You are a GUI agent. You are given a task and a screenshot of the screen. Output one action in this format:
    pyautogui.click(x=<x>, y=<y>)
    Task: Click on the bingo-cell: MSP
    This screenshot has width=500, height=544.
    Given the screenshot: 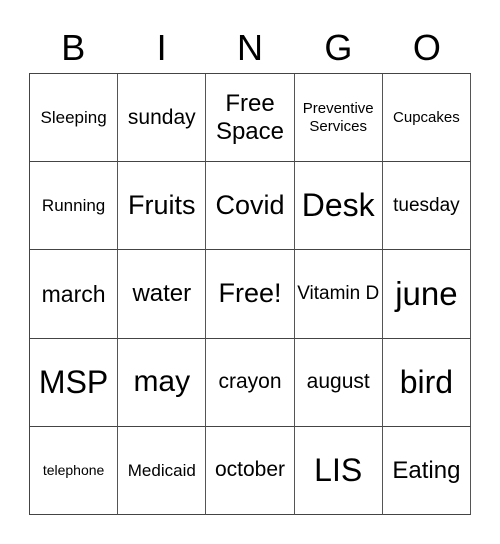 What is the action you would take?
    pyautogui.click(x=74, y=382)
    